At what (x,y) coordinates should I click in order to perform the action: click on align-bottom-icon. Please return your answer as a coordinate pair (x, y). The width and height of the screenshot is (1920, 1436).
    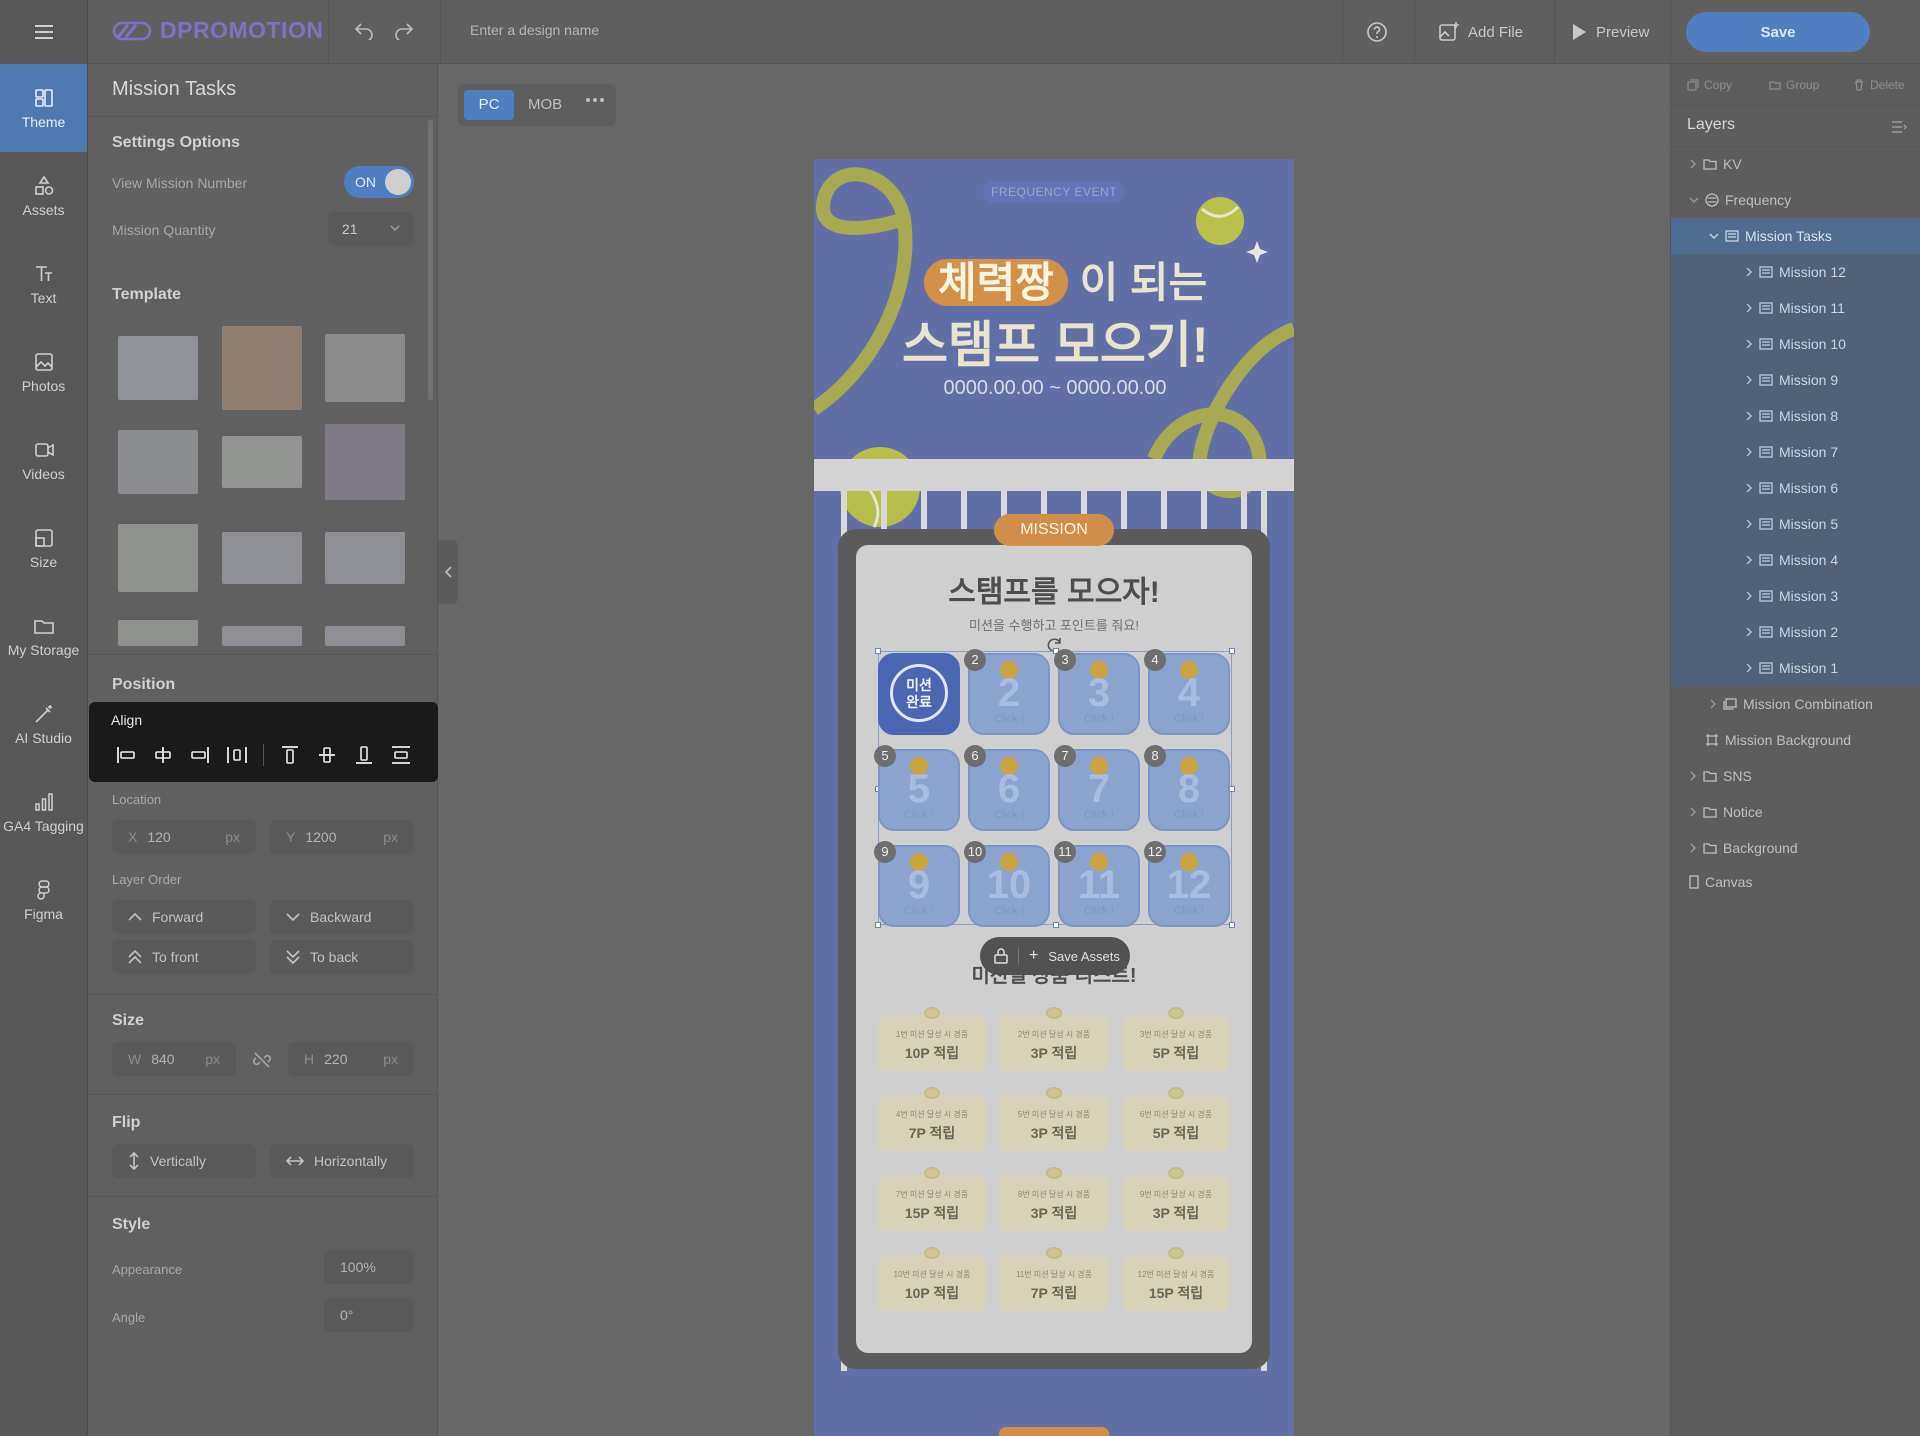
    Looking at the image, I should click on (364, 755).